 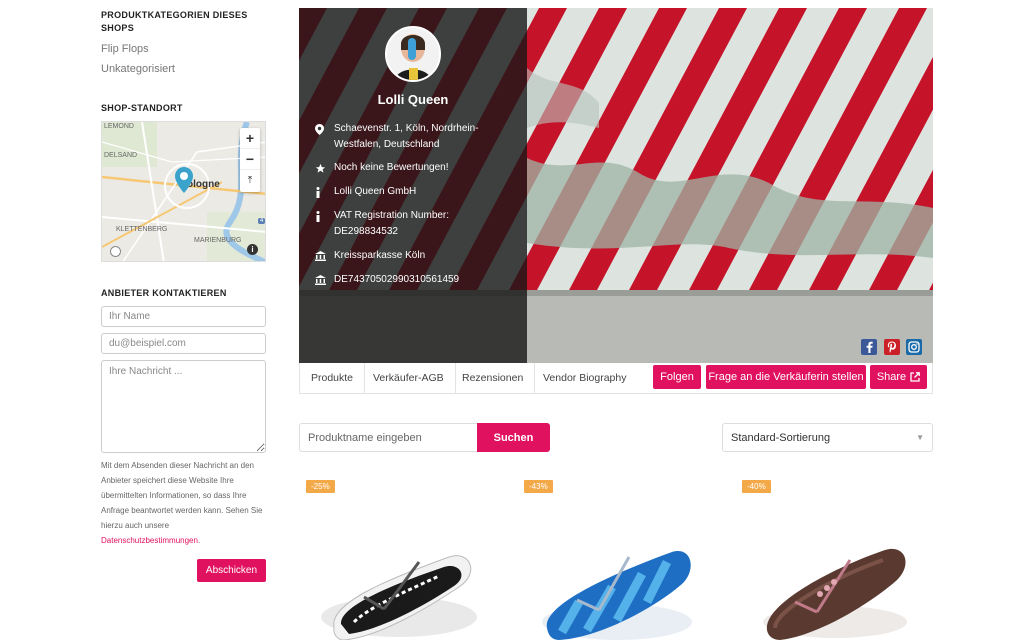 I want to click on discount-badge: -43%, so click(x=538, y=486).